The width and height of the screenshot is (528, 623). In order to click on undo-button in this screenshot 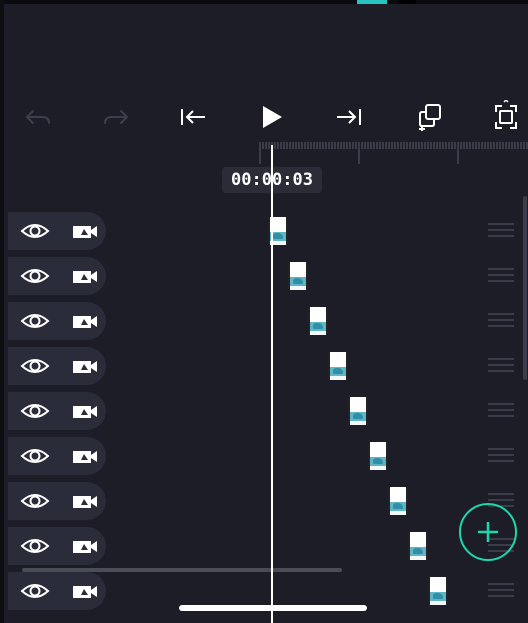, I will do `click(38, 117)`.